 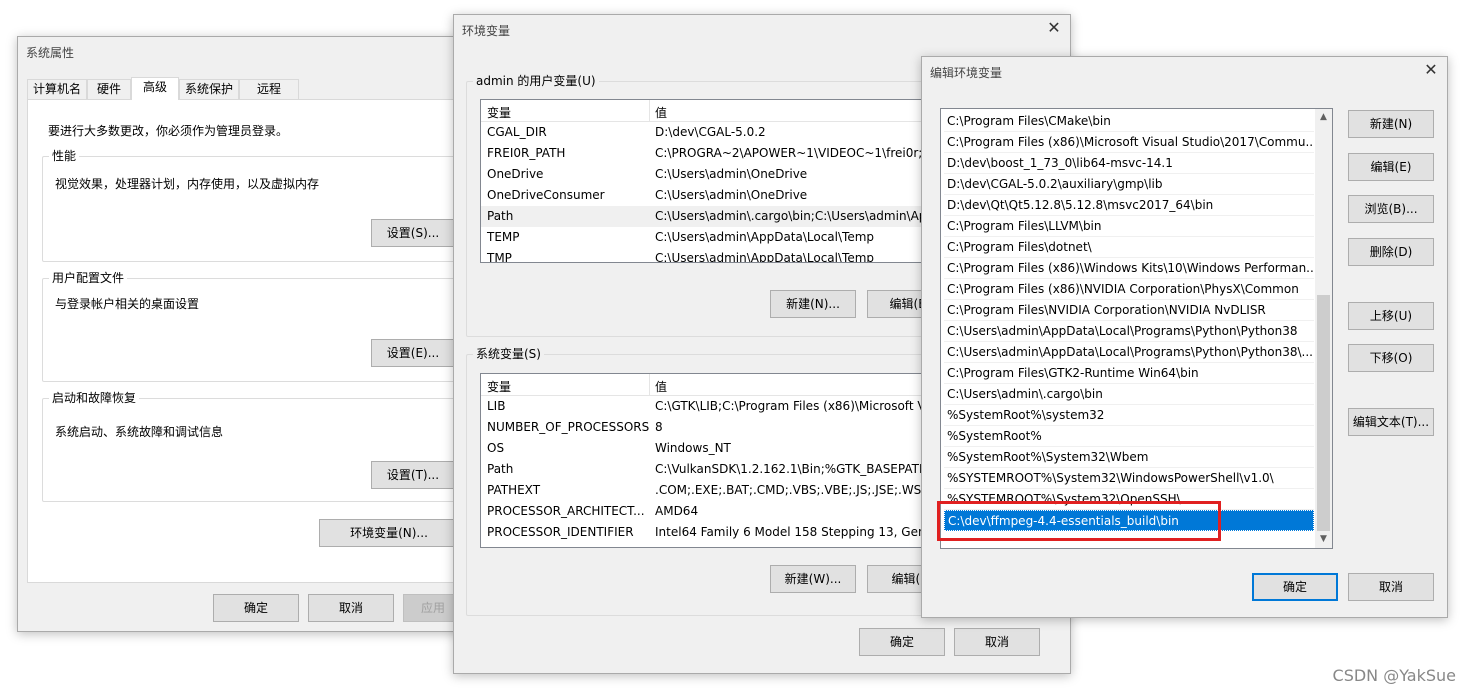 What do you see at coordinates (1323, 413) in the screenshot?
I see `scroll-thumb` at bounding box center [1323, 413].